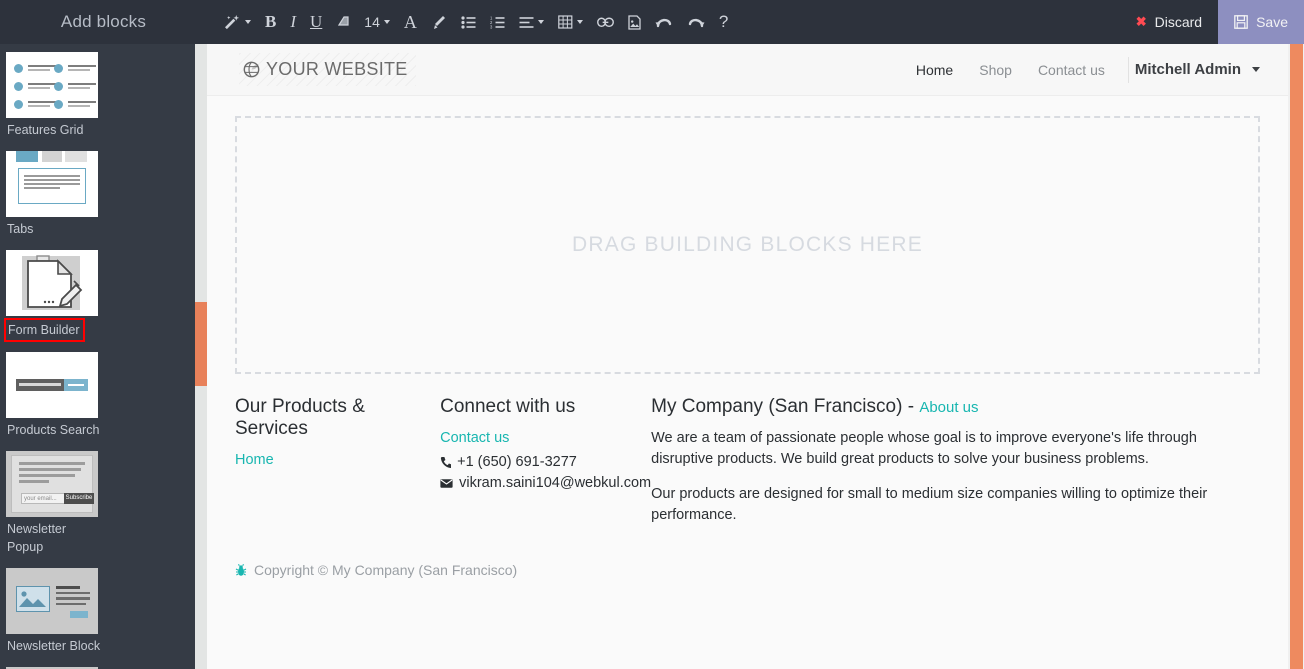  What do you see at coordinates (237, 22) in the screenshot?
I see `style-magic-wand-button` at bounding box center [237, 22].